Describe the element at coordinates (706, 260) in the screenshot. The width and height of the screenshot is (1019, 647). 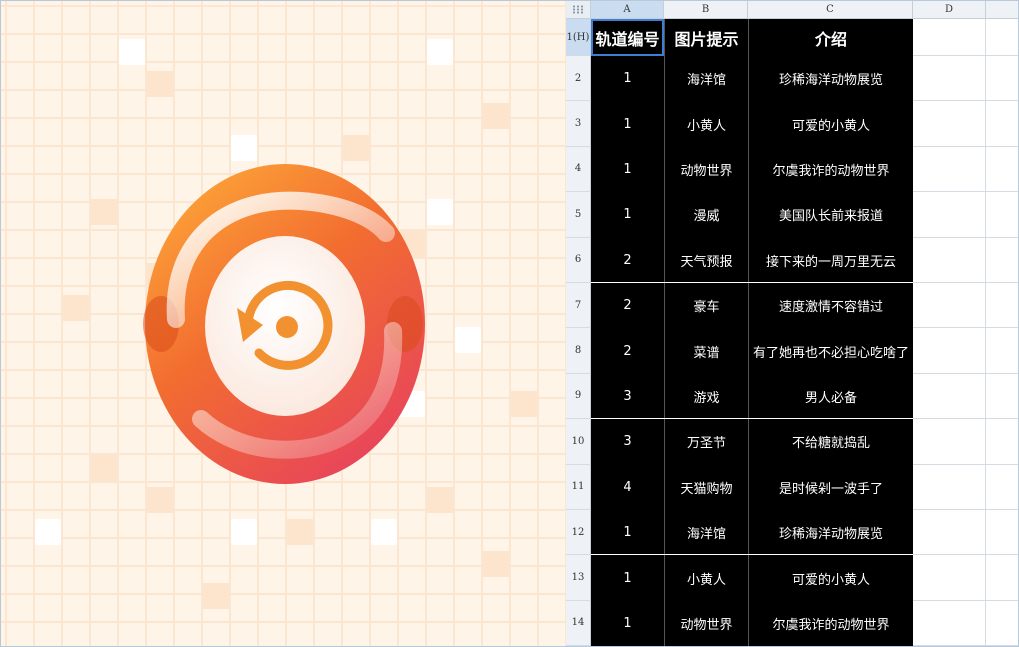
I see `image-hint-cell: 天气预报` at that location.